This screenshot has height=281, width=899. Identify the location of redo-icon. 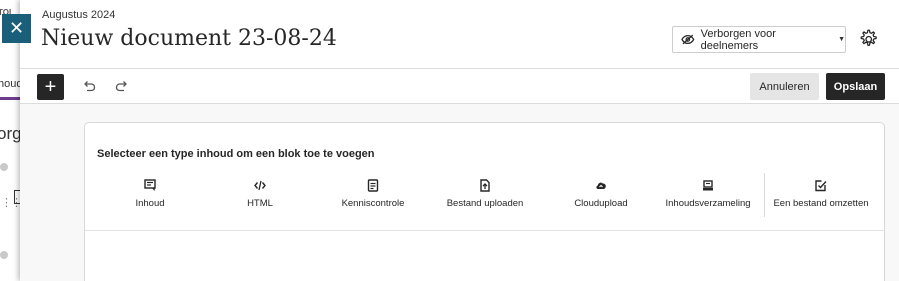
(122, 86).